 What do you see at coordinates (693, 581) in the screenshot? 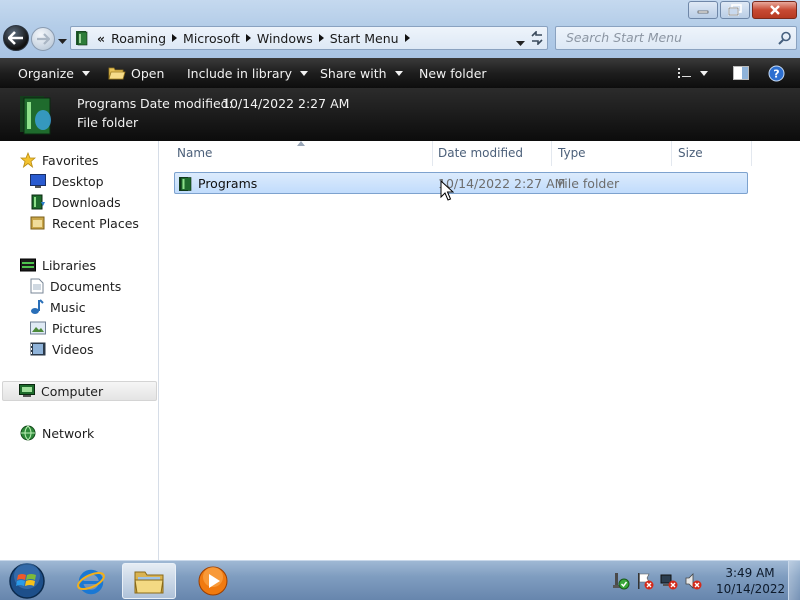
I see `volume-muted-icon` at bounding box center [693, 581].